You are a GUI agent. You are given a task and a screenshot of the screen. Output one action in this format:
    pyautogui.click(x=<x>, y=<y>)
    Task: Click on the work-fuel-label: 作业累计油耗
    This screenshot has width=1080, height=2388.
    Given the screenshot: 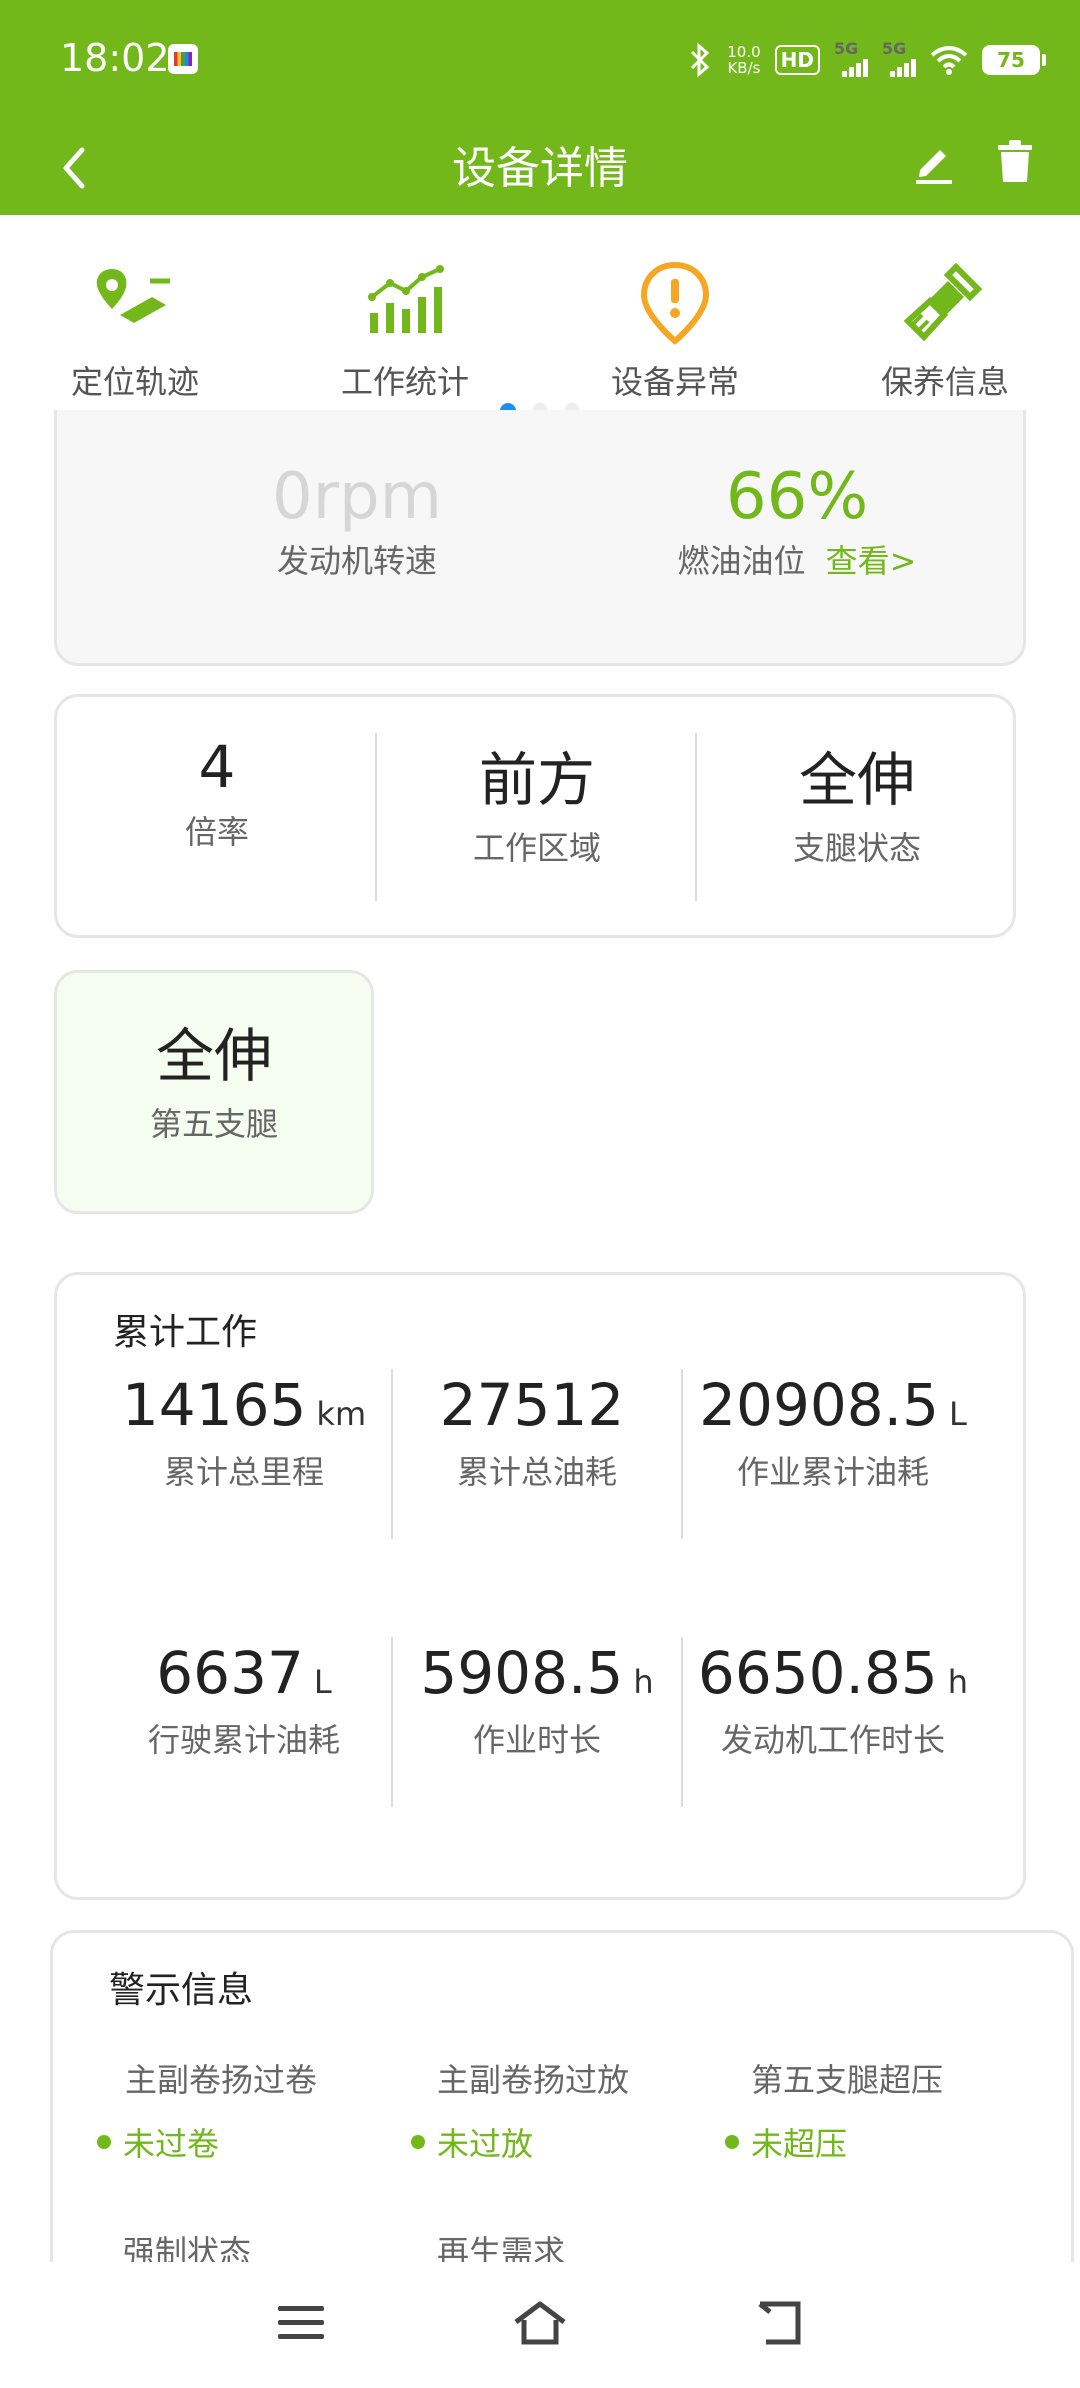 What is the action you would take?
    pyautogui.click(x=832, y=1472)
    